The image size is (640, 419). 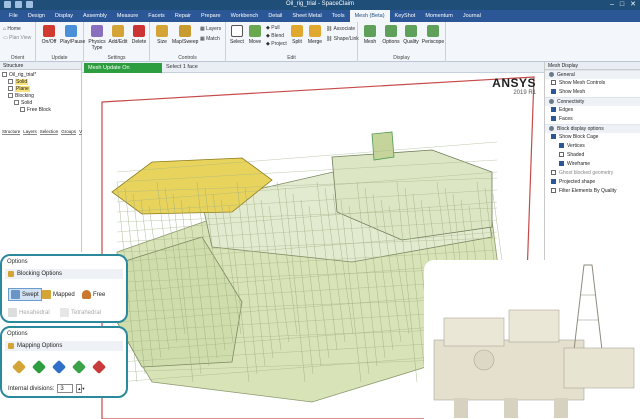 What do you see at coordinates (320, 5) in the screenshot?
I see `title-bar: Oil_rig_trial - SpaceClaim – □ ✕` at bounding box center [320, 5].